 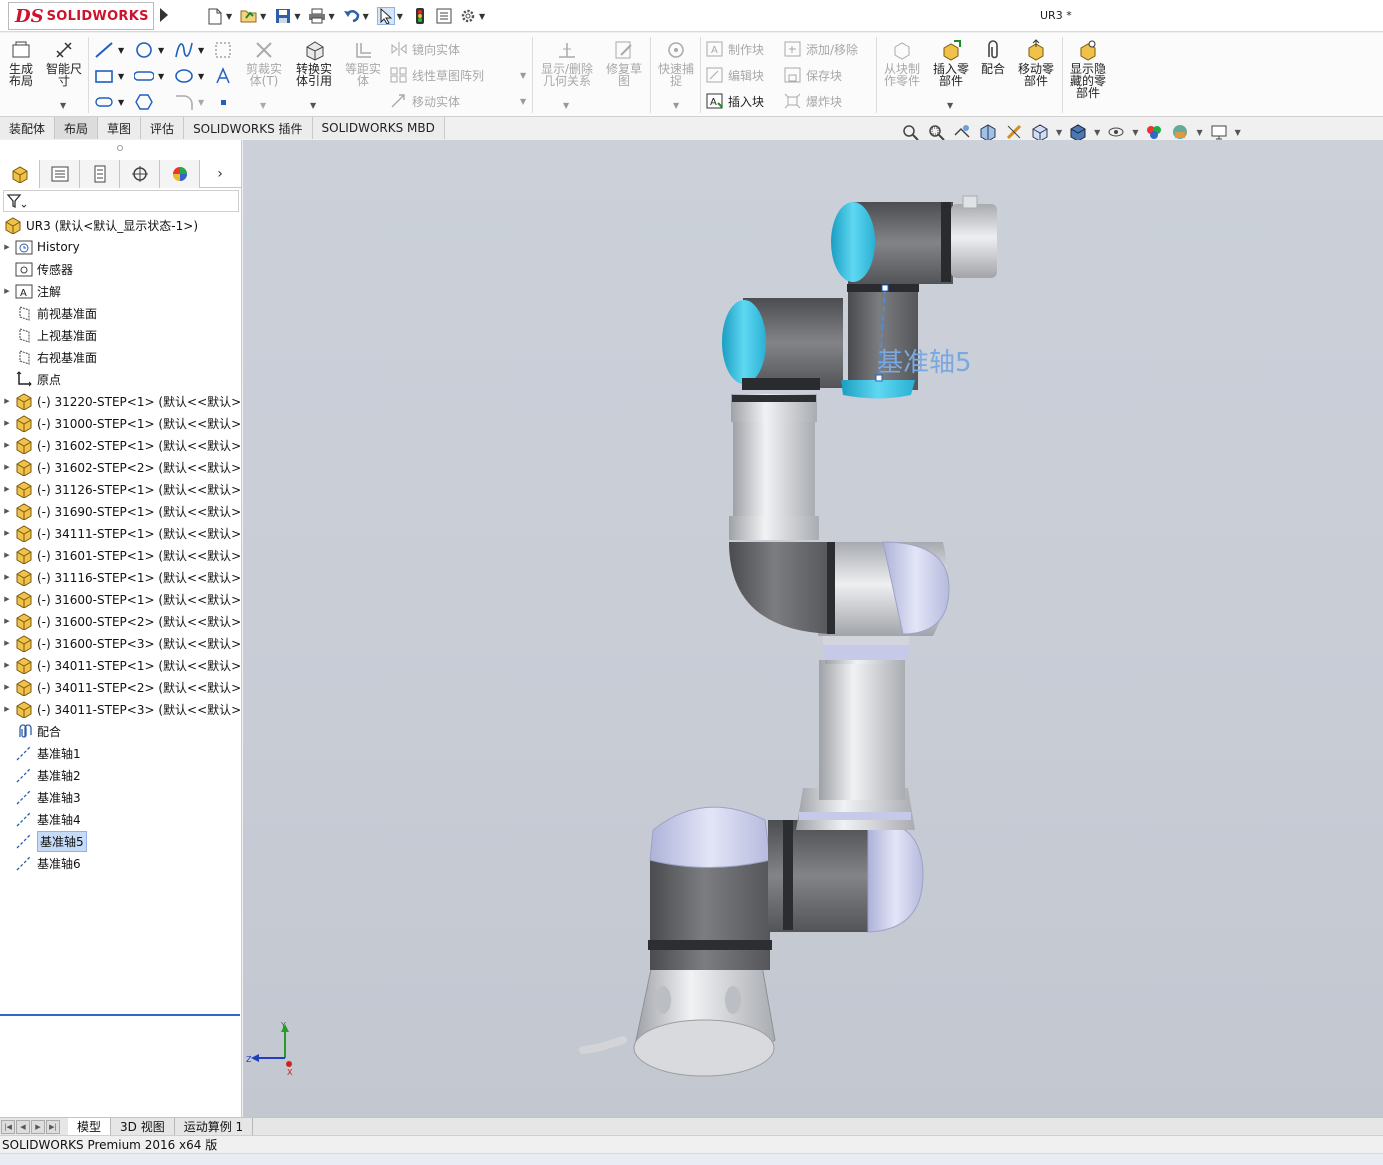 I want to click on display-style-icon, so click(x=1078, y=132).